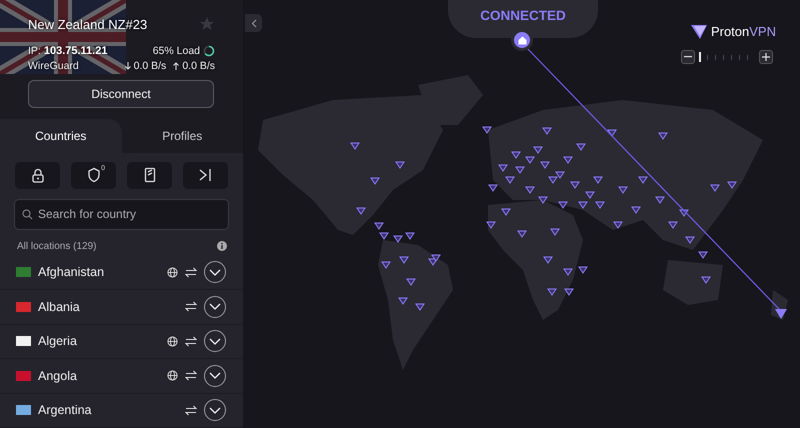  I want to click on disconnect-button: Disconnect, so click(121, 94).